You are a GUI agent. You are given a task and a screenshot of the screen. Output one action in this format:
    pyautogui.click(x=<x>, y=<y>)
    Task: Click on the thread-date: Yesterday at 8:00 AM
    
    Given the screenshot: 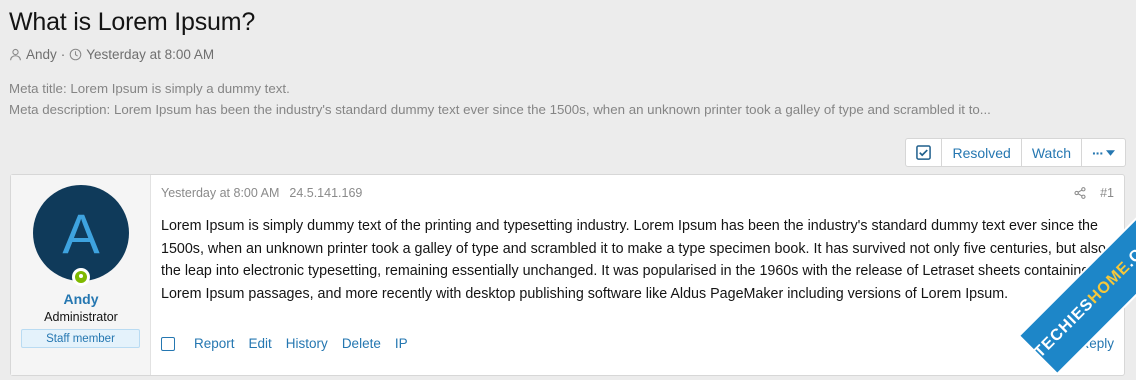 What is the action you would take?
    pyautogui.click(x=150, y=54)
    